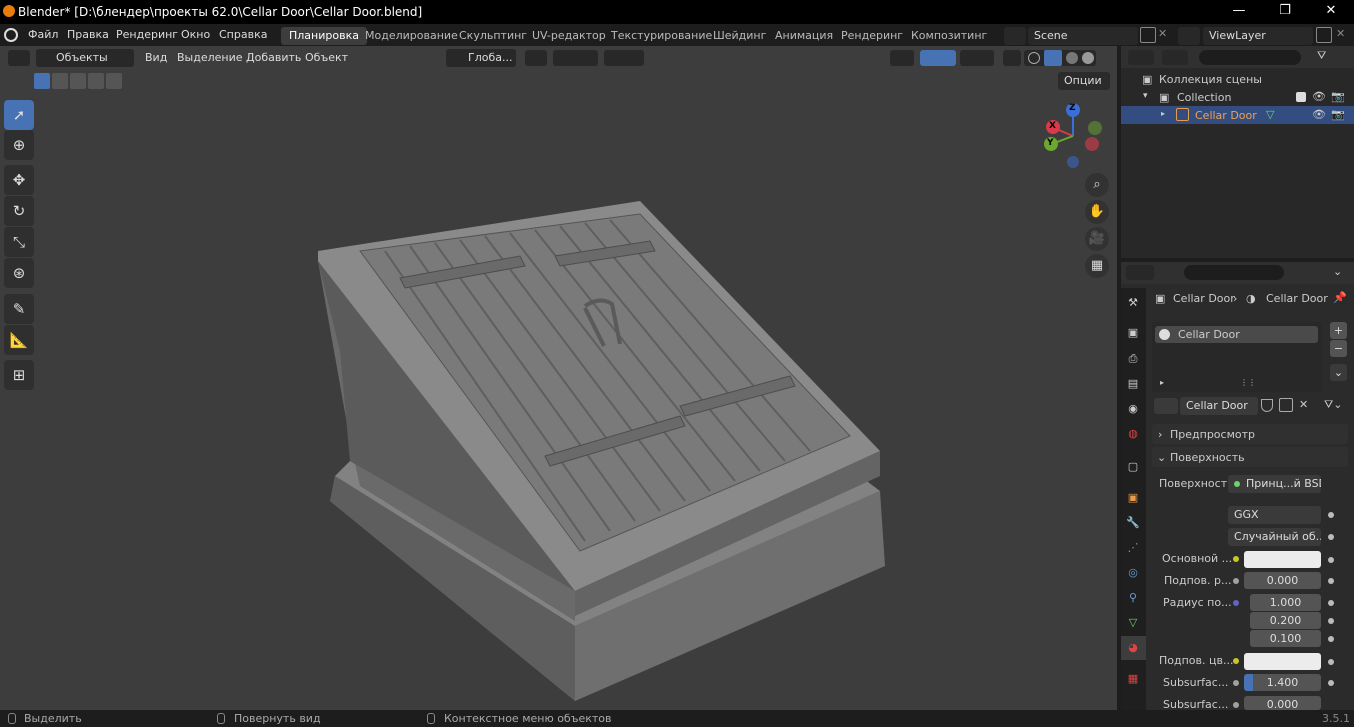  Describe the element at coordinates (1072, 58) in the screenshot. I see `material-shading-icon` at that location.